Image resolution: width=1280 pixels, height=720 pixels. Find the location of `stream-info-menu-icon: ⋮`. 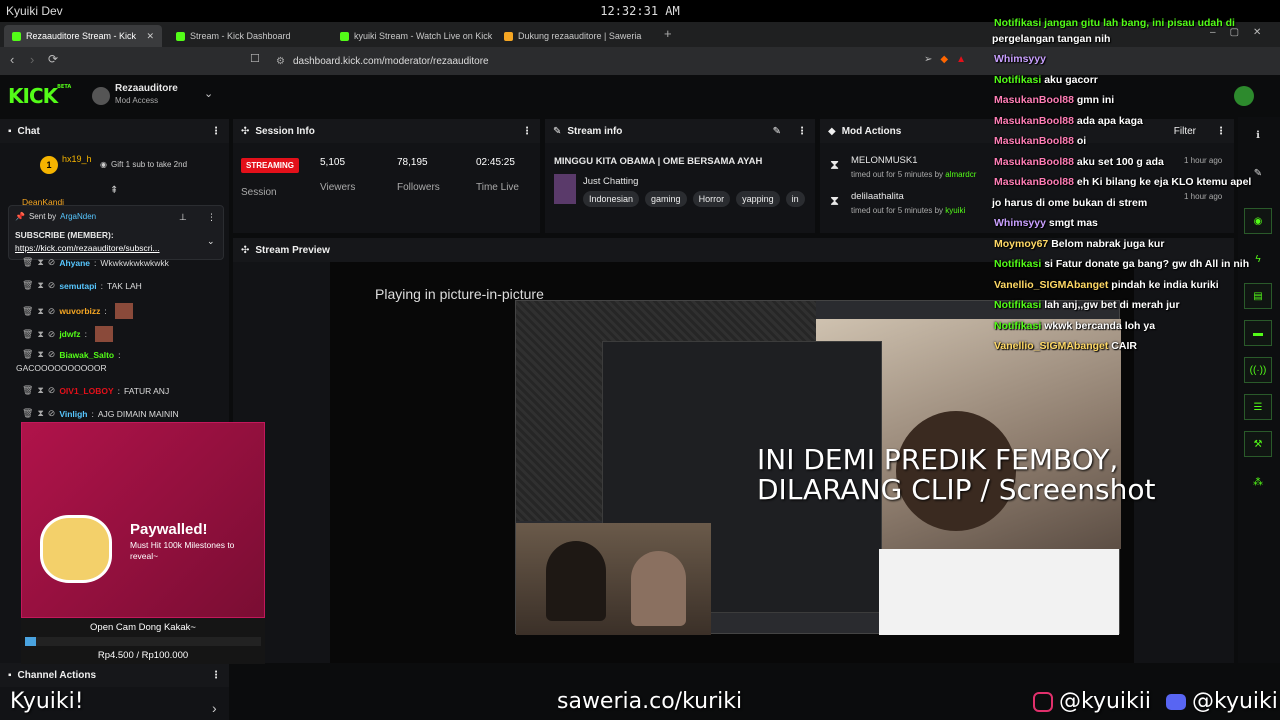

stream-info-menu-icon: ⋮ is located at coordinates (802, 131).